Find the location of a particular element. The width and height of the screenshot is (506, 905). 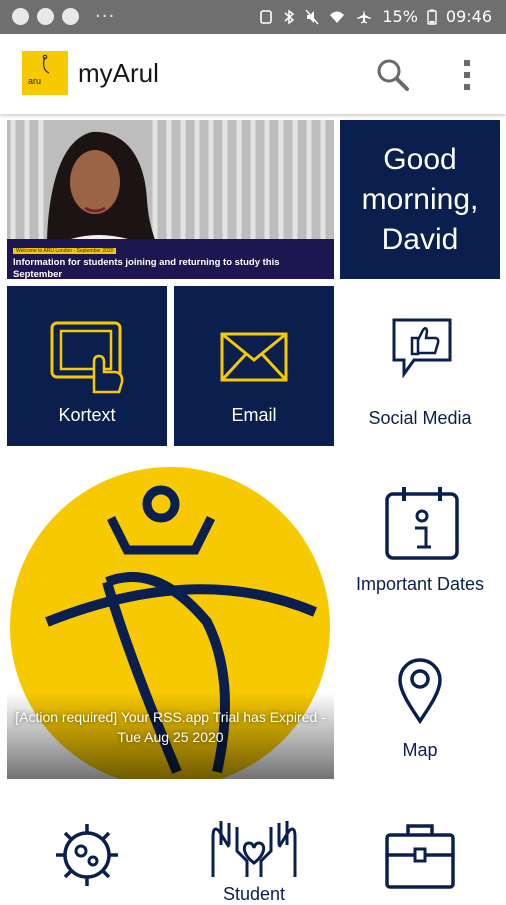

aru-logo: aru is located at coordinates (45, 73).